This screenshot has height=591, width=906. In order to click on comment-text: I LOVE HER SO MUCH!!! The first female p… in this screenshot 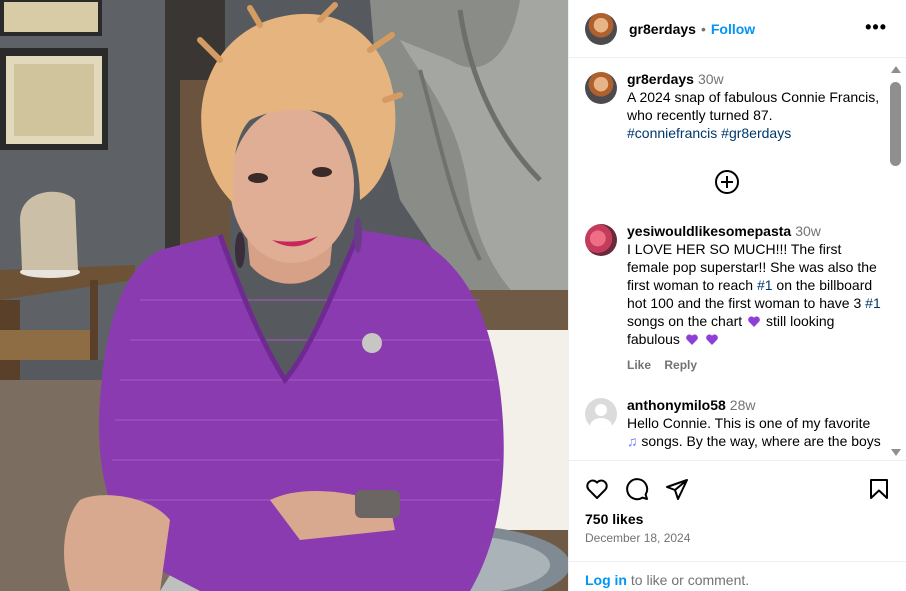, I will do `click(754, 294)`.